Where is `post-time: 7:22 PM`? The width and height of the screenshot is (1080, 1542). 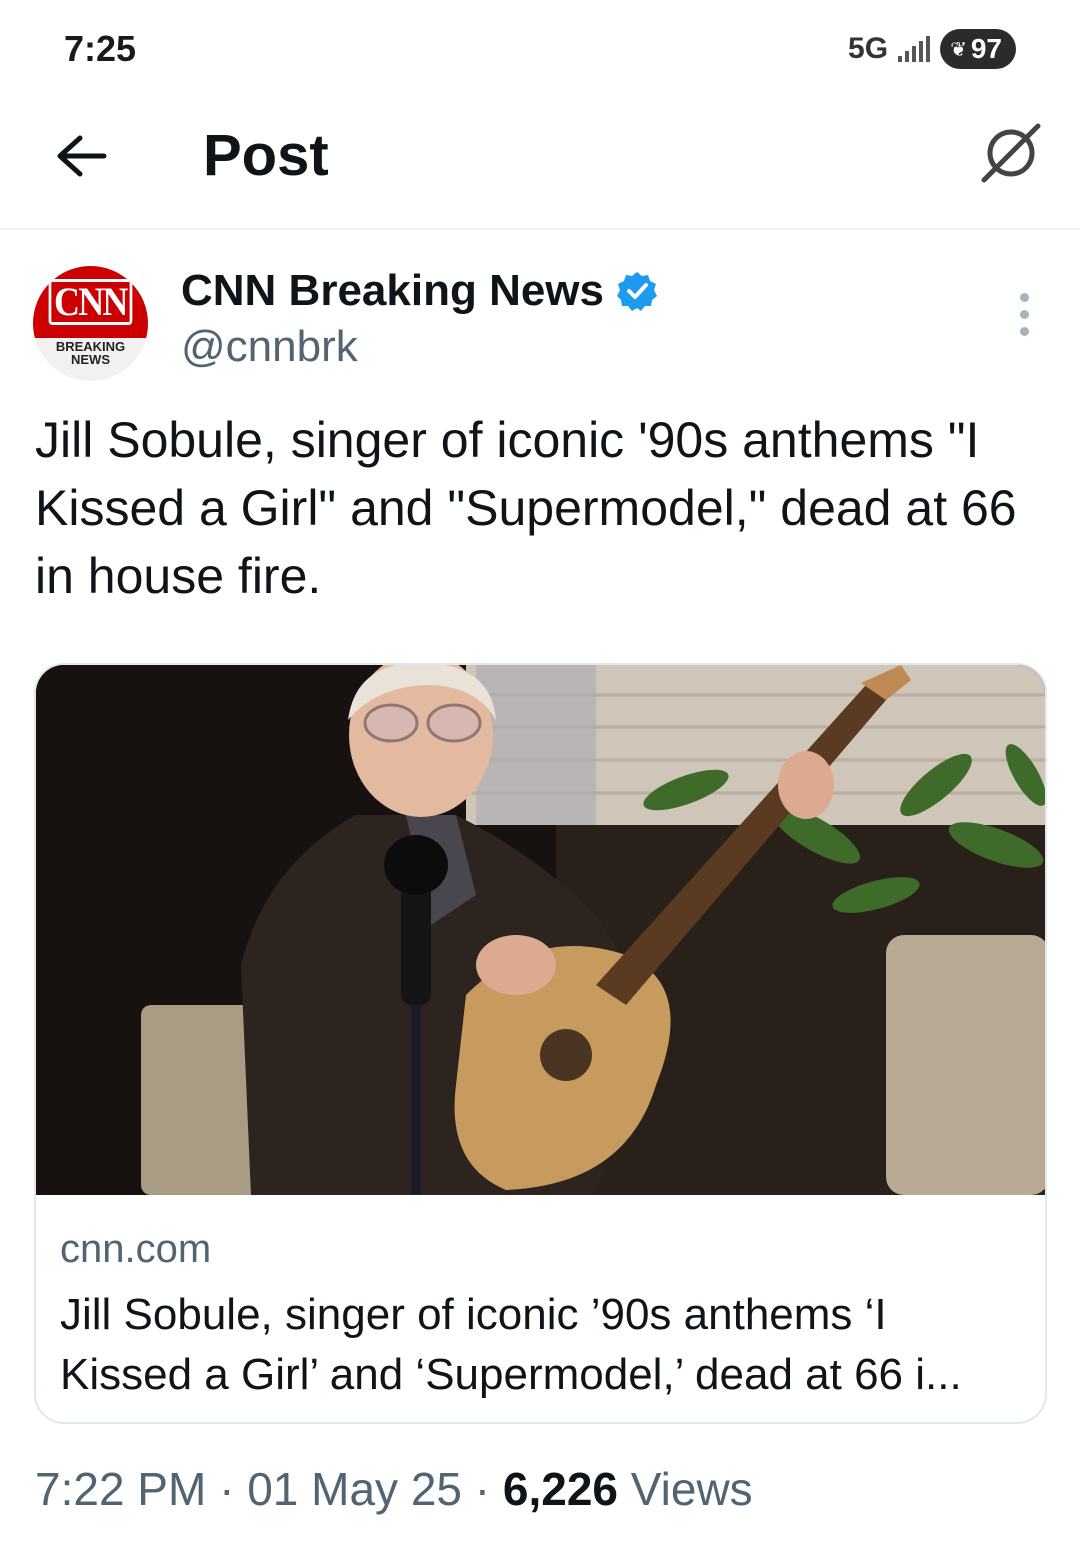
post-time: 7:22 PM is located at coordinates (121, 1489).